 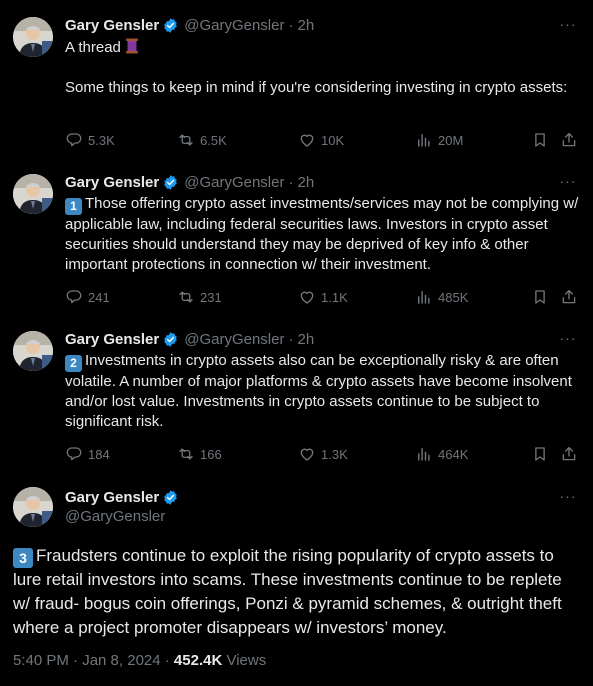 What do you see at coordinates (101, 140) in the screenshot?
I see `reply-count: 5.3K` at bounding box center [101, 140].